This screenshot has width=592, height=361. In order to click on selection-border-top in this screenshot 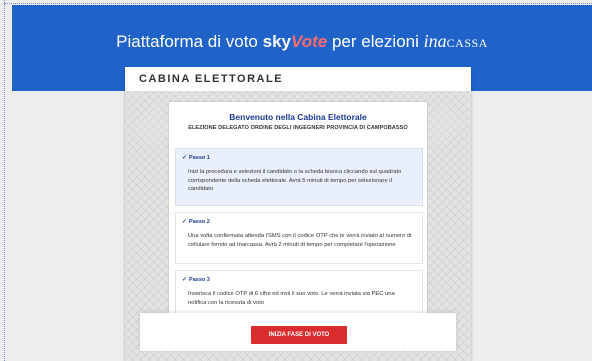, I will do `click(298, 3)`.